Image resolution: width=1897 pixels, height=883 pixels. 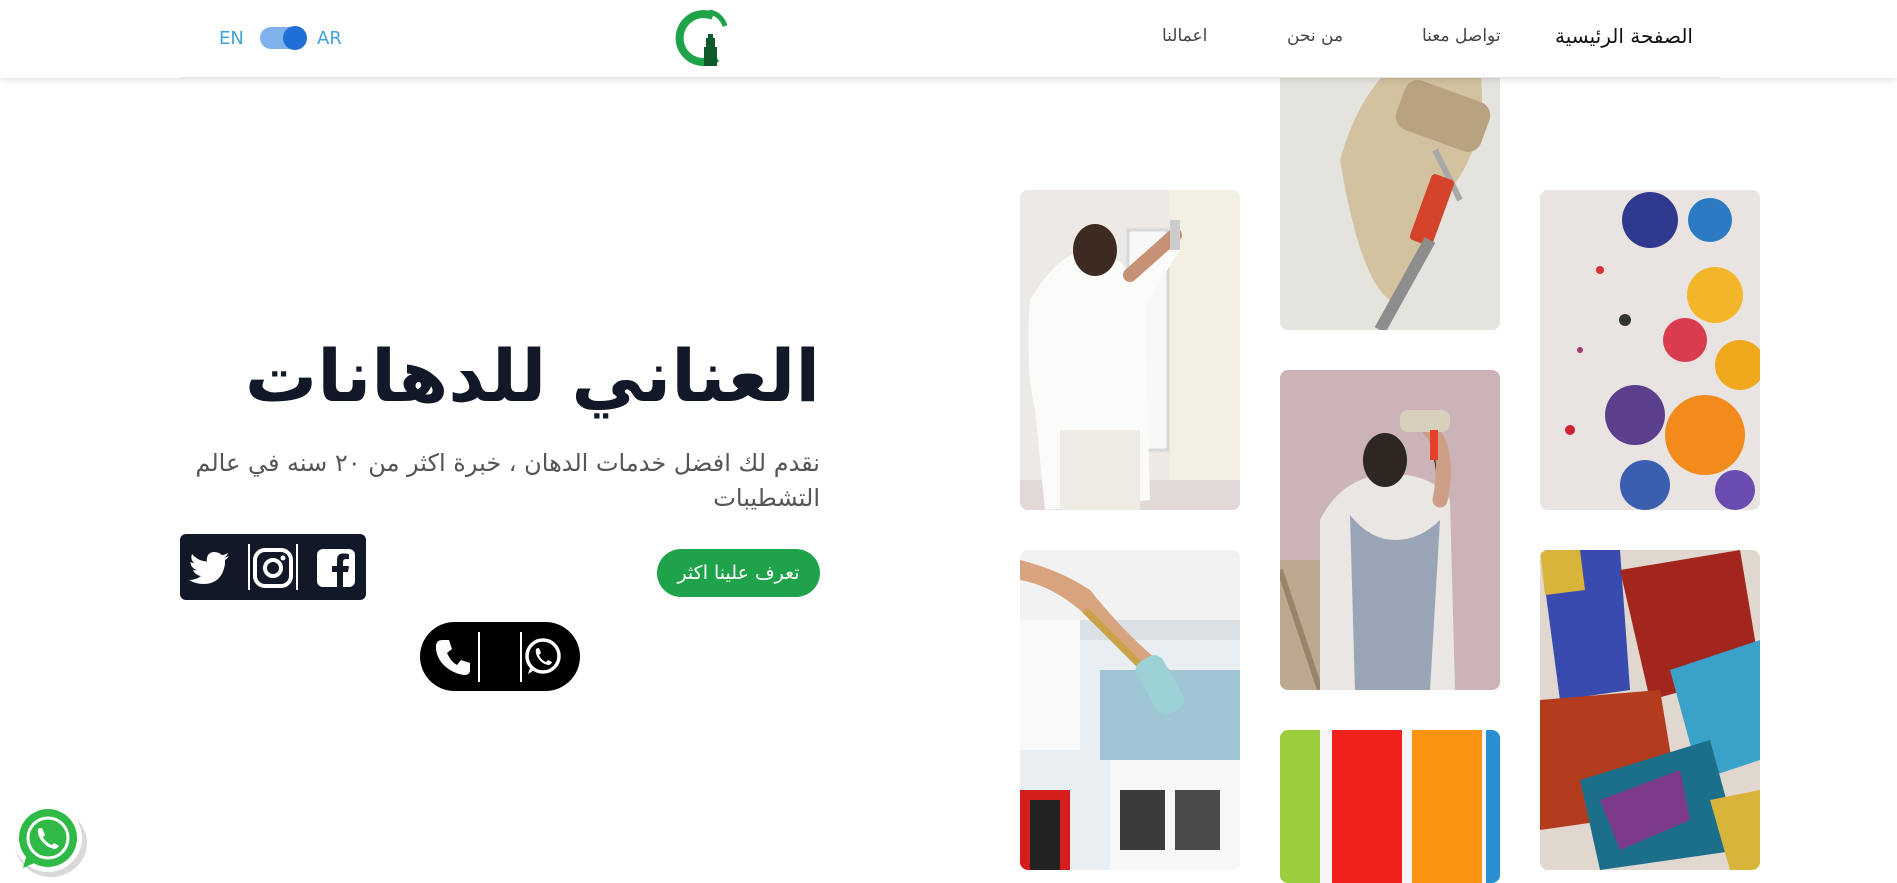 What do you see at coordinates (1130, 350) in the screenshot?
I see `painter-window-photo` at bounding box center [1130, 350].